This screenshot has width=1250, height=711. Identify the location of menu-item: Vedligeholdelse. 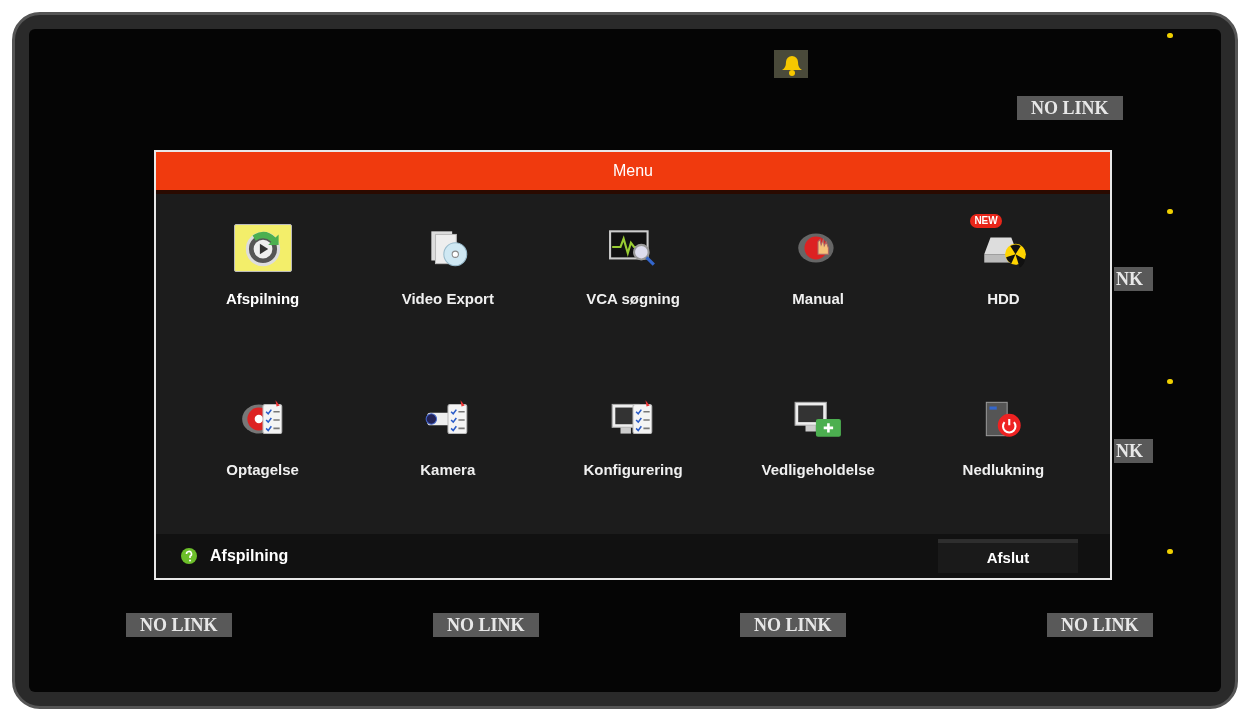
(818, 436).